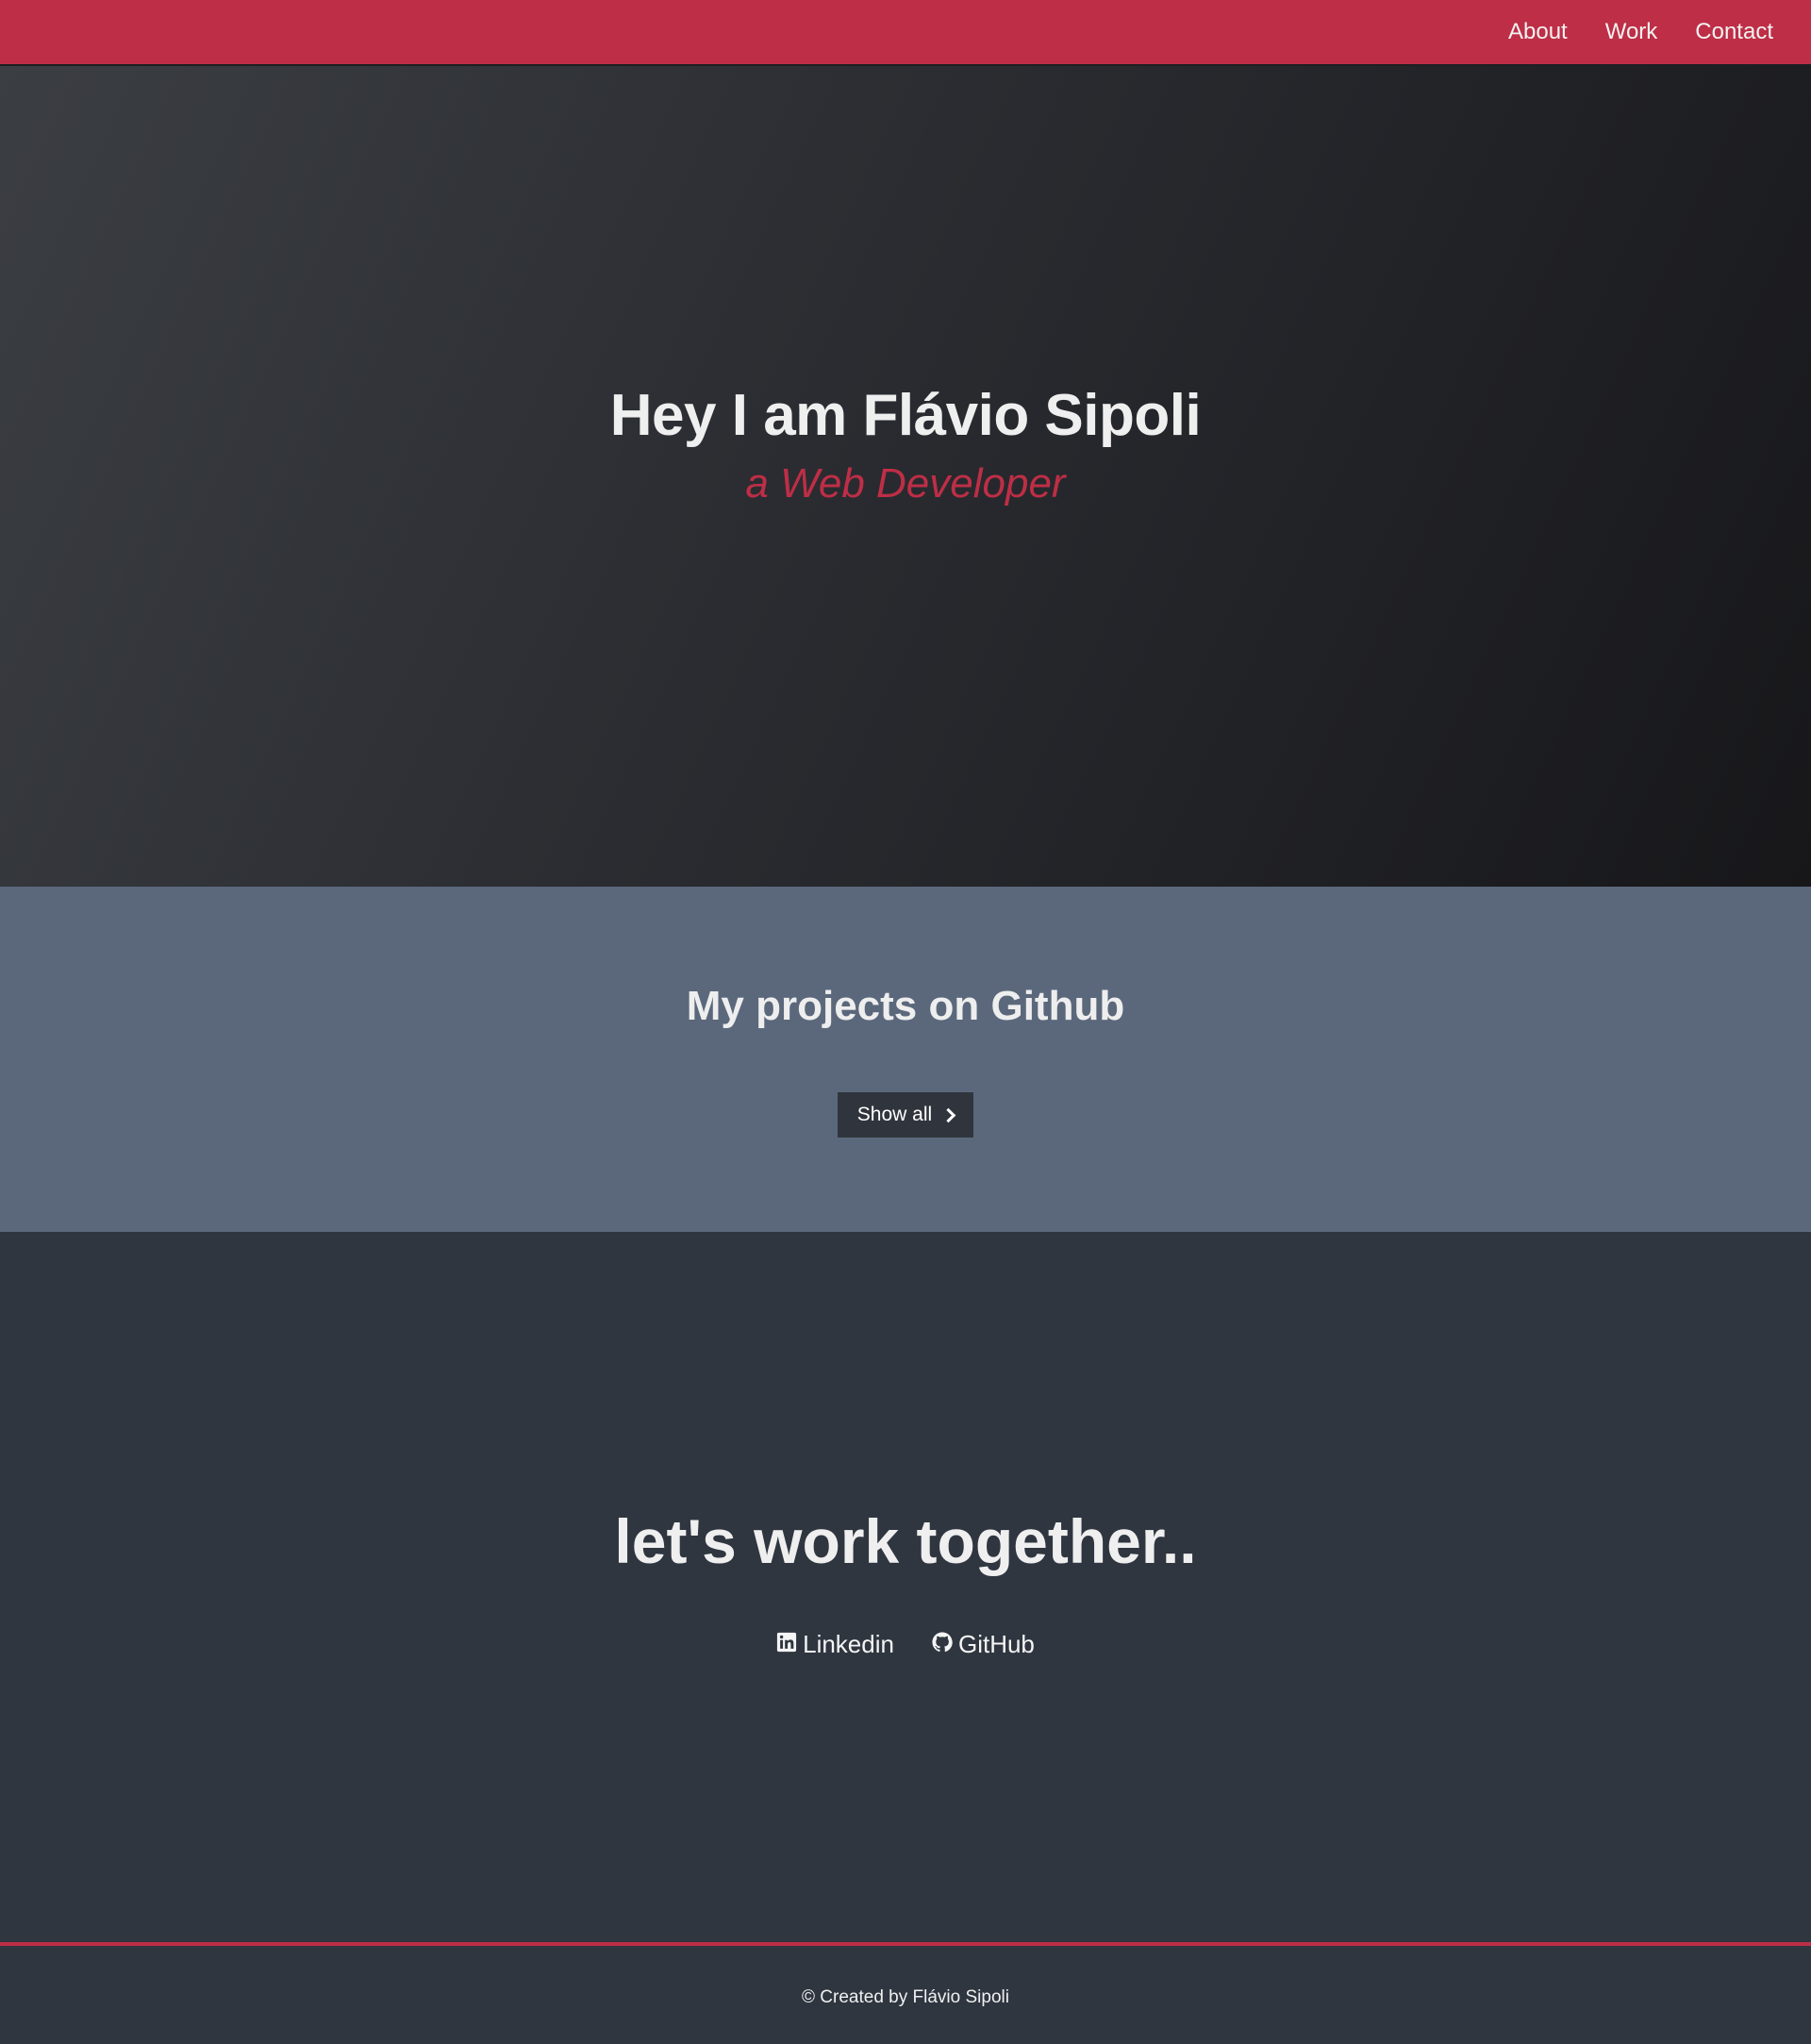  Describe the element at coordinates (942, 1645) in the screenshot. I see `github-icon` at that location.